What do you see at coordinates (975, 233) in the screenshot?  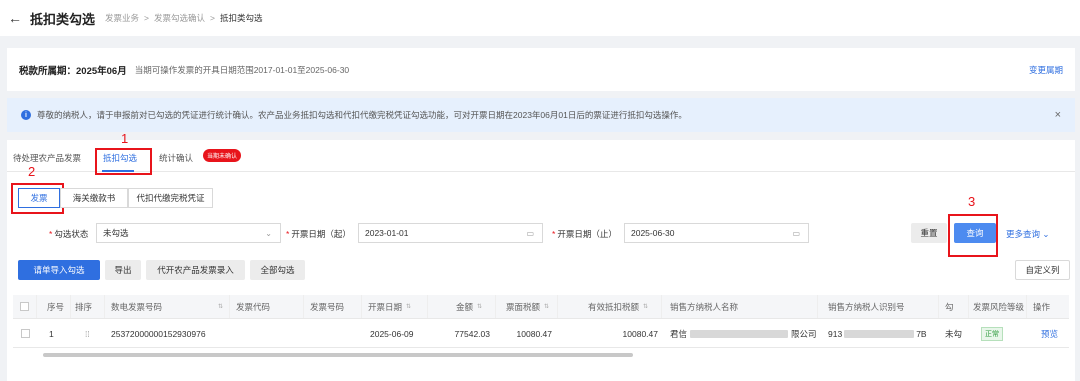 I see `query-button: 查询` at bounding box center [975, 233].